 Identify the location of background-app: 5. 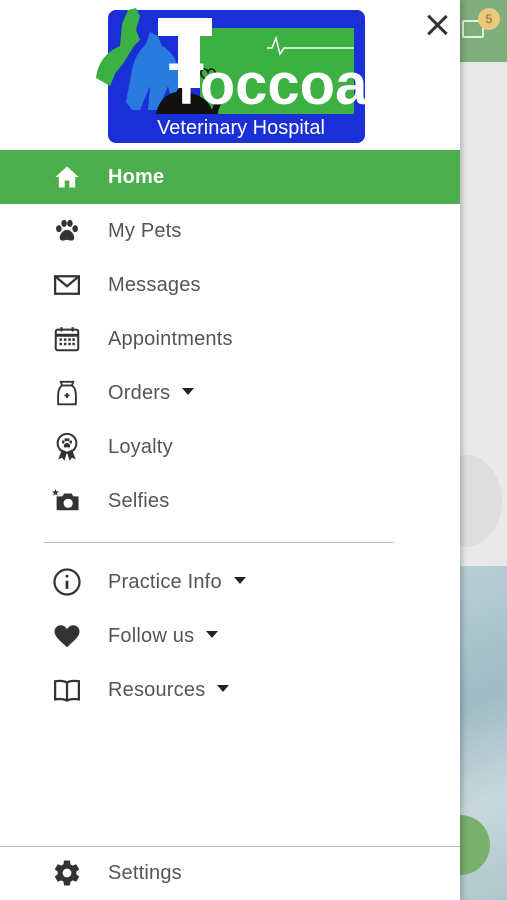
(483, 450).